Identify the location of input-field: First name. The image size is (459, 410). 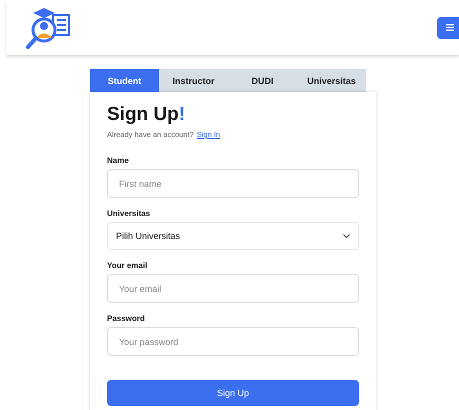
(233, 183).